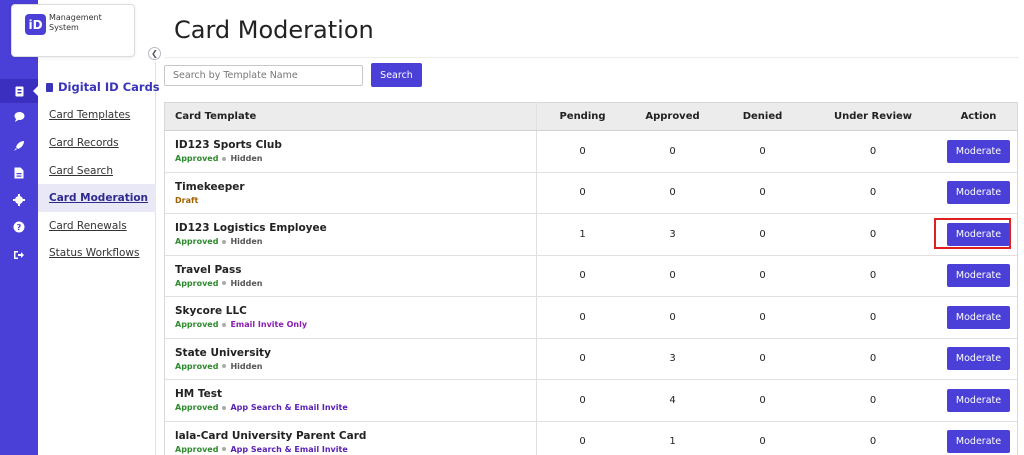 The height and width of the screenshot is (455, 1024). What do you see at coordinates (73, 30) in the screenshot?
I see `logo-card: iD Management System` at bounding box center [73, 30].